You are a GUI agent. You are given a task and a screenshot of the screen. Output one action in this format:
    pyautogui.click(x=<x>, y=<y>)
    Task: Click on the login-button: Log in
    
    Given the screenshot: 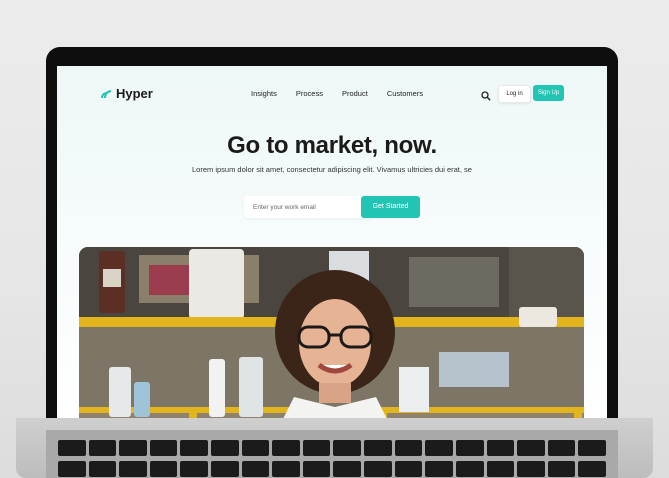 What is the action you would take?
    pyautogui.click(x=514, y=94)
    